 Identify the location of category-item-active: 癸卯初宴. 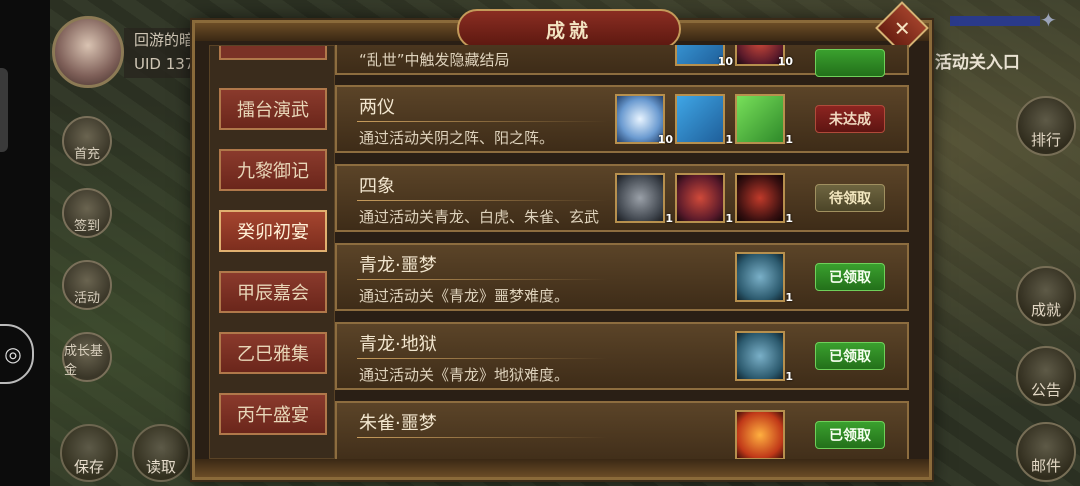
(273, 231).